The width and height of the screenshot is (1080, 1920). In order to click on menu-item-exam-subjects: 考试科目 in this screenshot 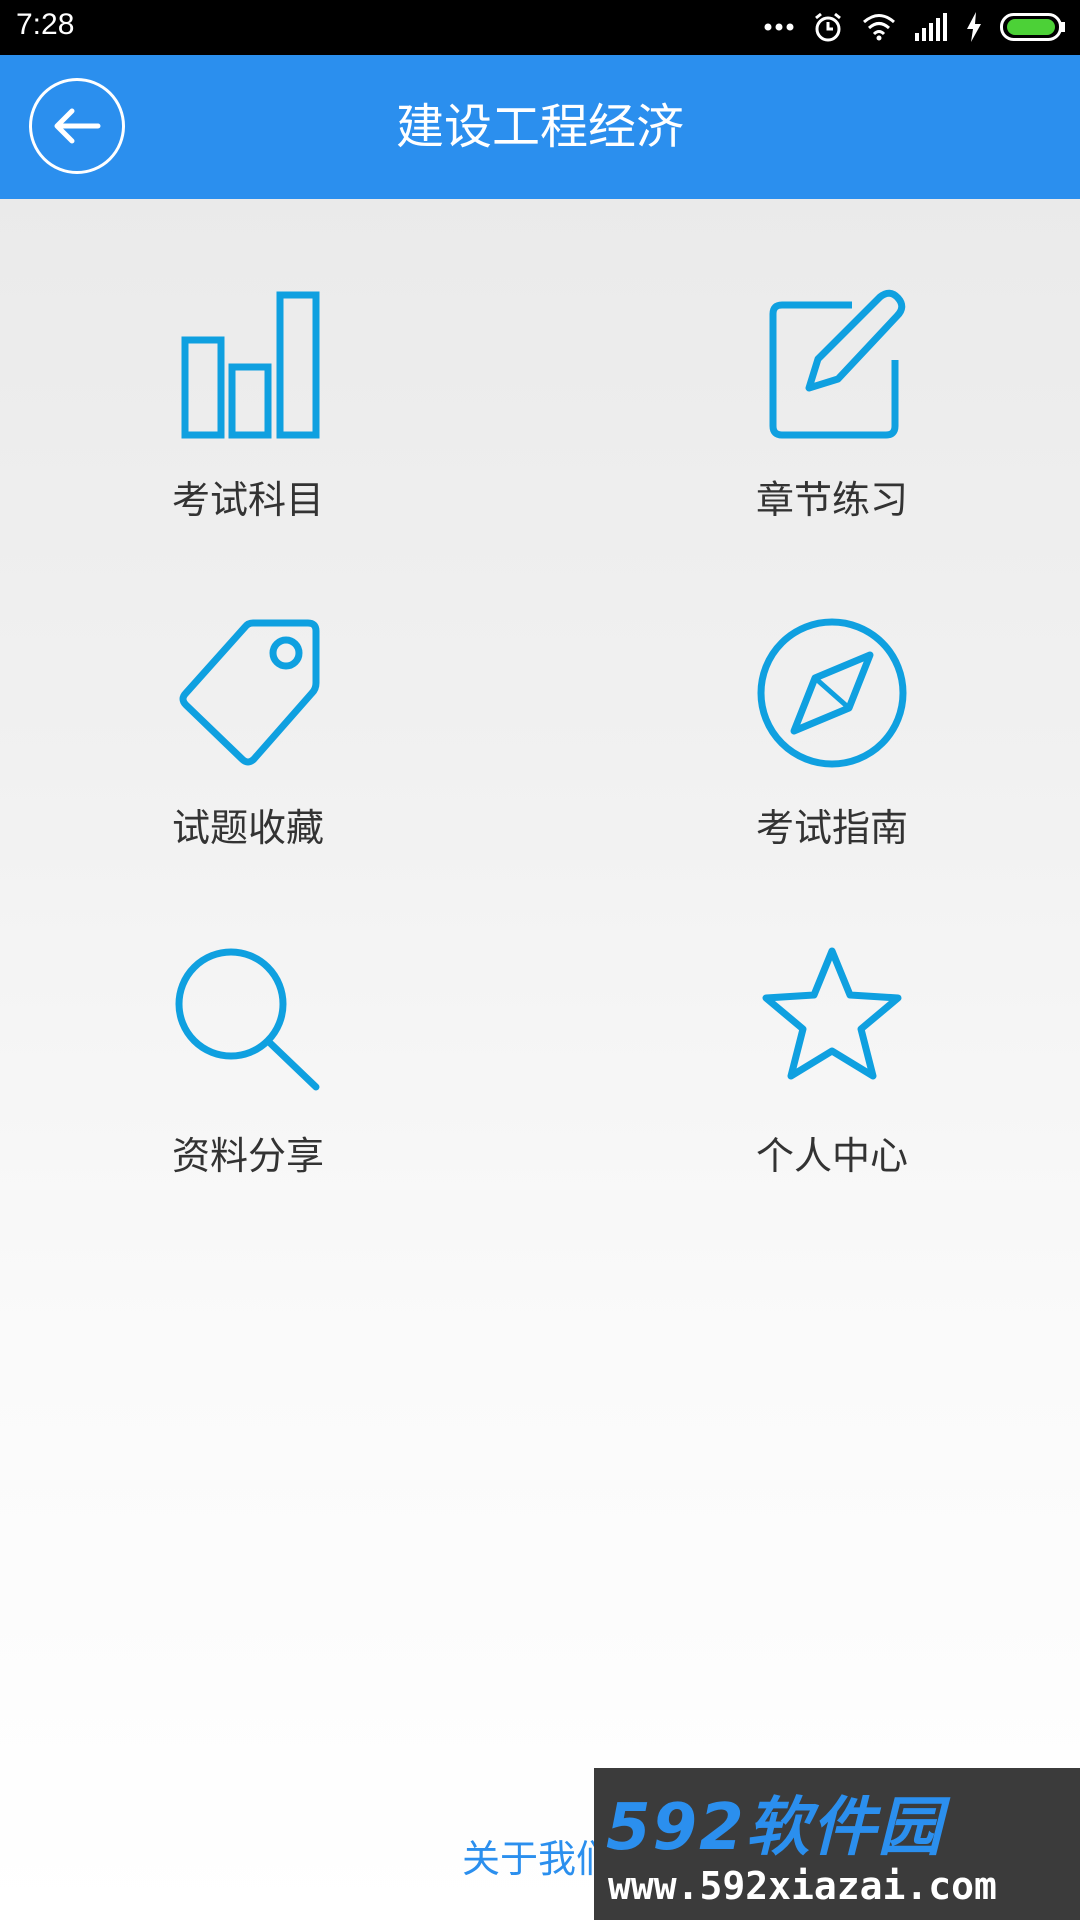, I will do `click(248, 404)`.